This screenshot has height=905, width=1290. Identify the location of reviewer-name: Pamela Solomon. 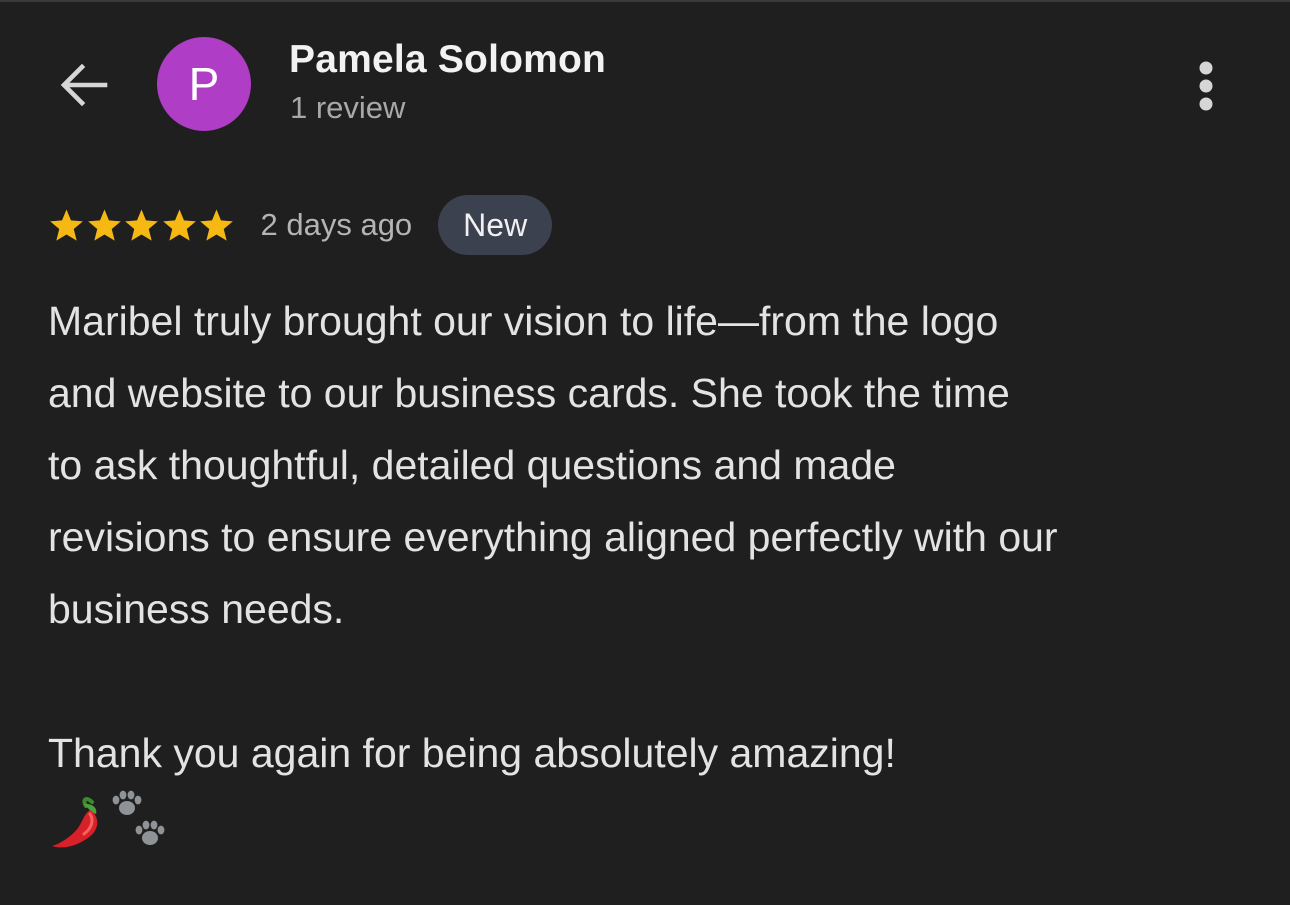
(447, 60).